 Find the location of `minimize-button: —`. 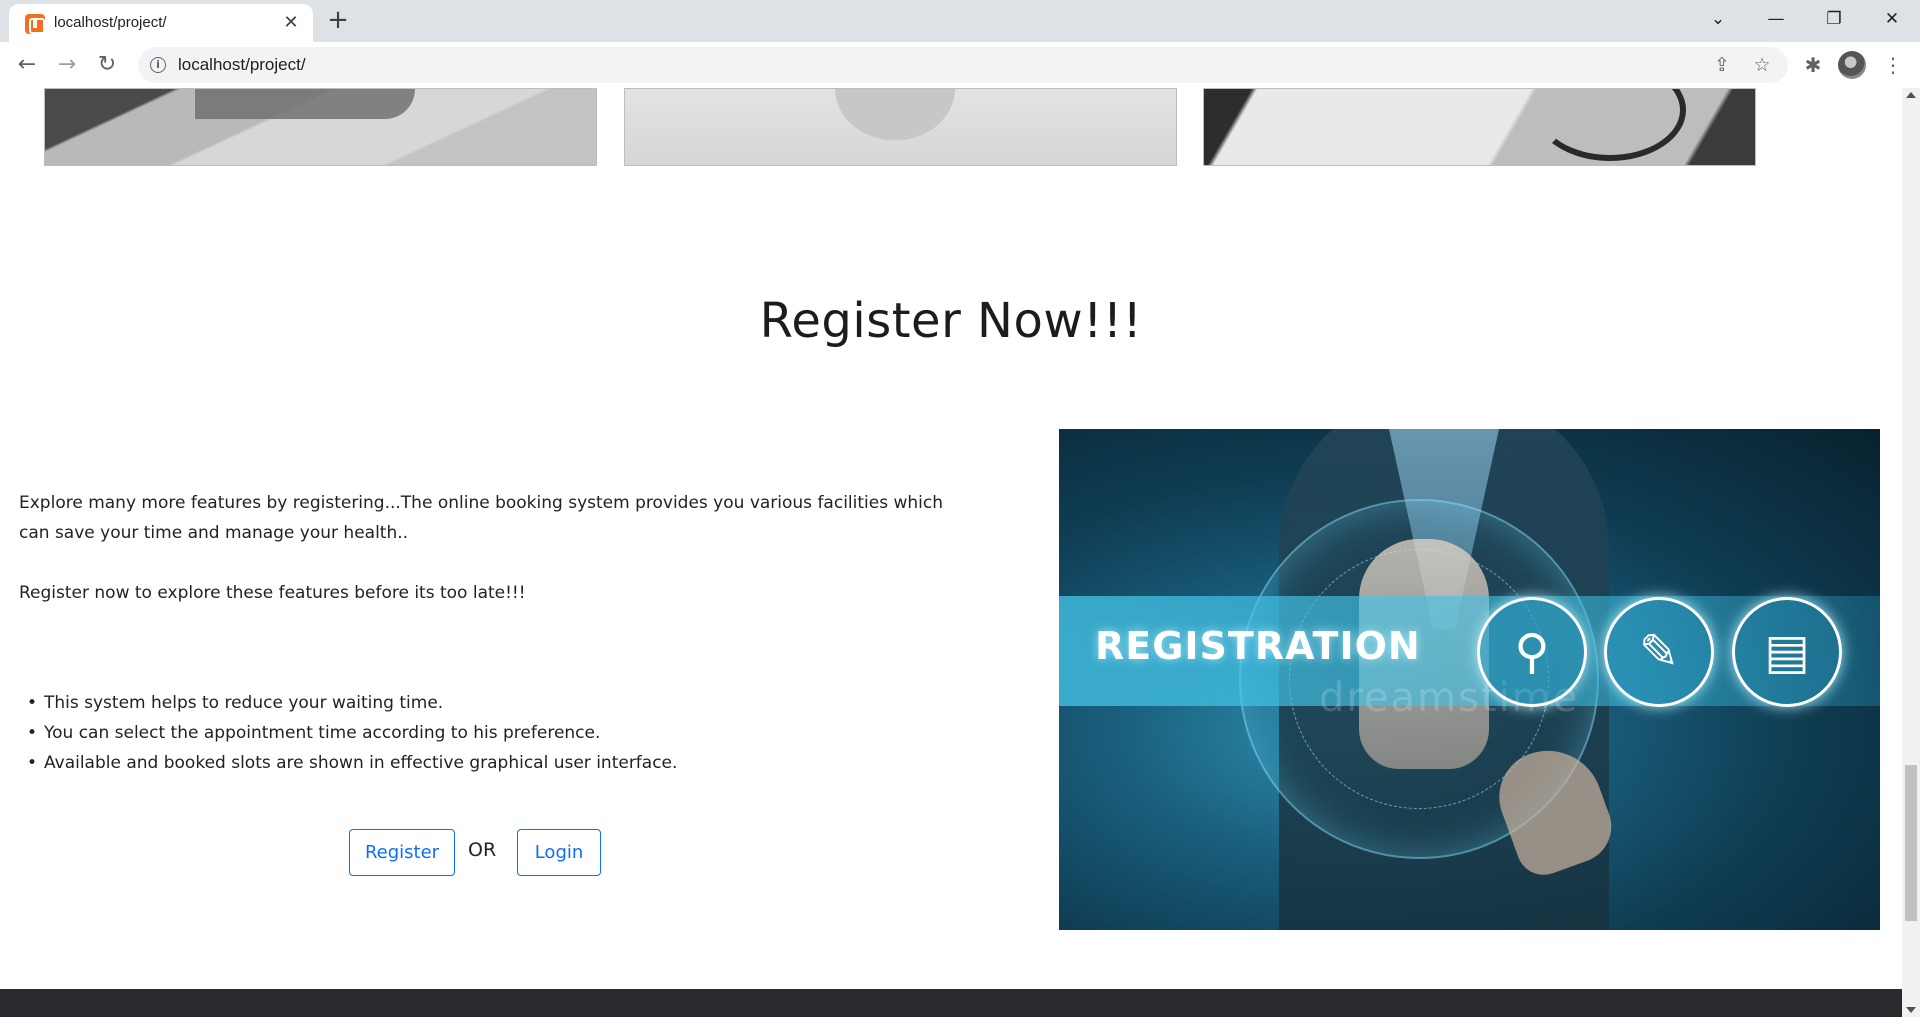

minimize-button: — is located at coordinates (1776, 20).